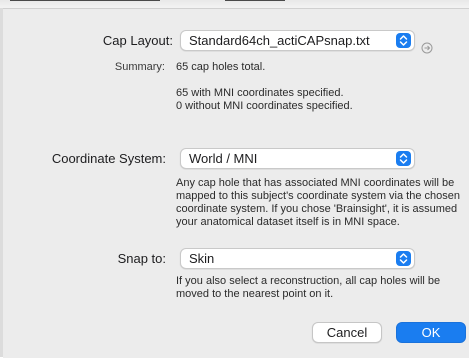 The width and height of the screenshot is (469, 358). I want to click on cap-layout-popup: Standard64ch_actiCAPsnap.txt, so click(297, 40).